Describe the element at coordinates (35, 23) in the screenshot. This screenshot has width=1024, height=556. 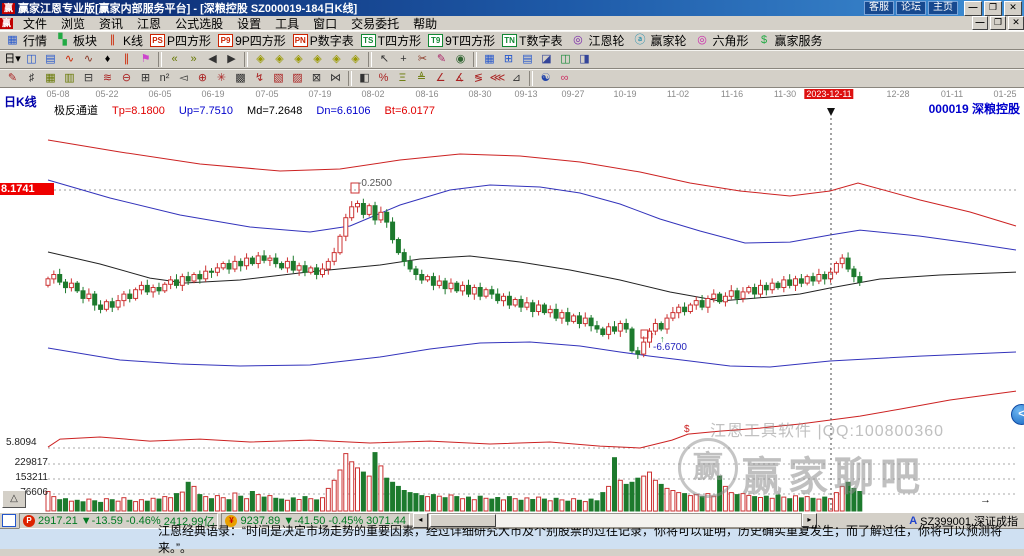
I see `menu-文件: 文件` at that location.